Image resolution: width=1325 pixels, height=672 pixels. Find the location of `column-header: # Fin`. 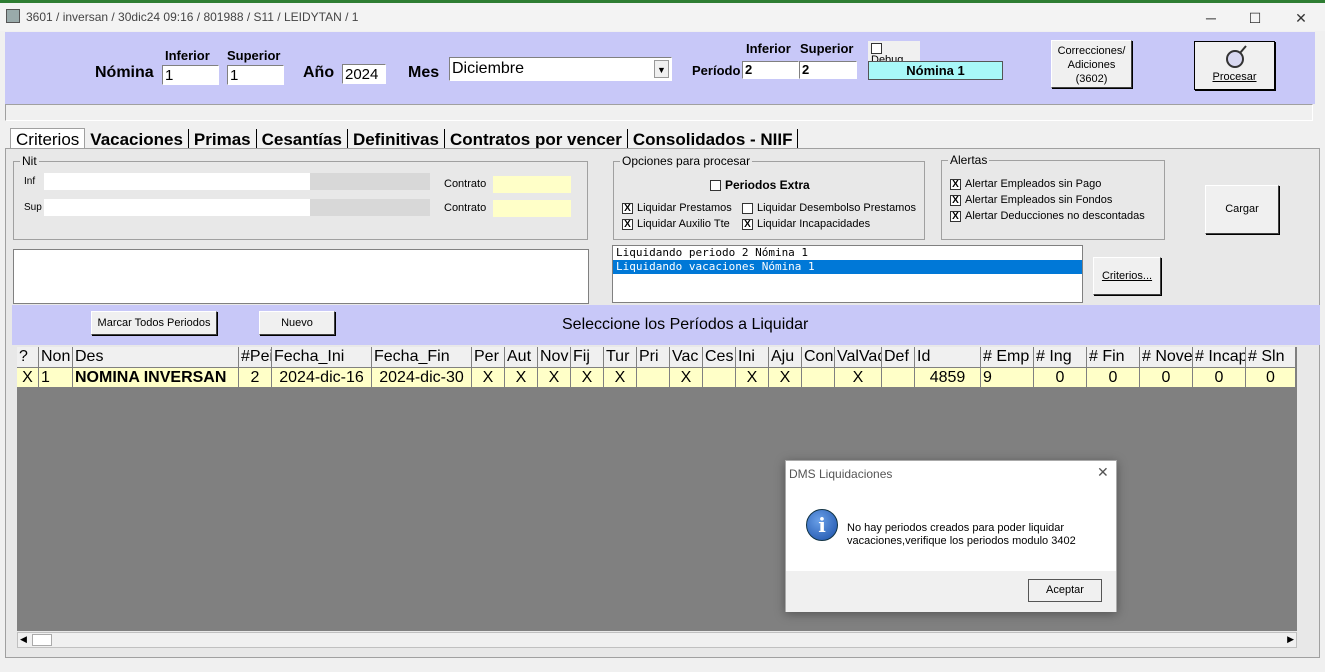

column-header: # Fin is located at coordinates (1113, 357).